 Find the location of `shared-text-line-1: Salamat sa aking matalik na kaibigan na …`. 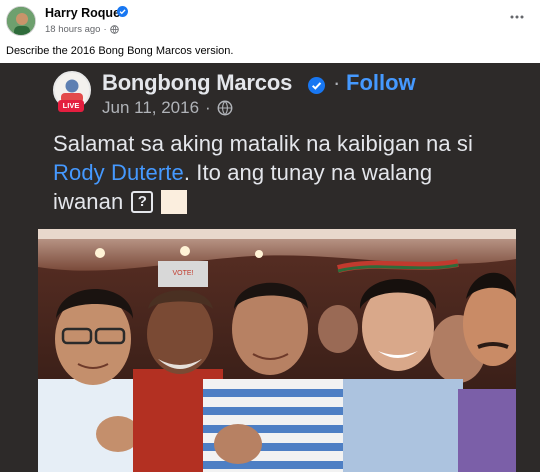

shared-text-line-1: Salamat sa aking matalik na kaibigan na … is located at coordinates (263, 143).